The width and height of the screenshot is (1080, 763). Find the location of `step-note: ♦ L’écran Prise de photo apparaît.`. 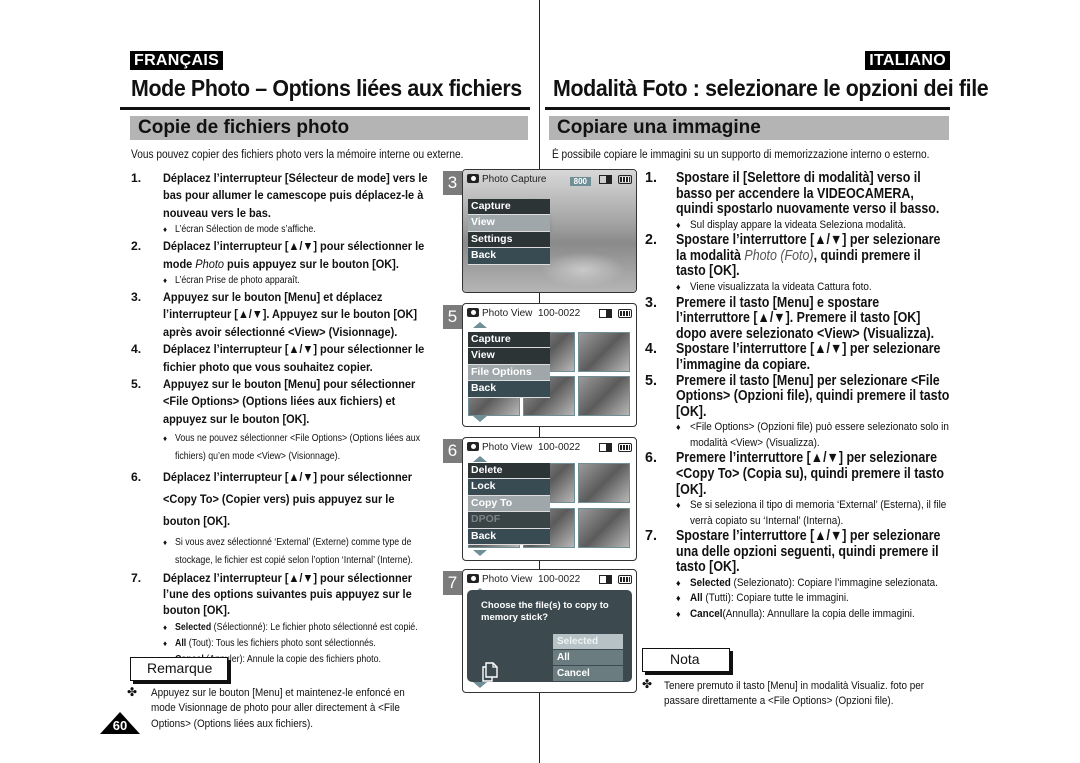

step-note: ♦ L’écran Prise de photo apparaît. is located at coordinates (231, 281).